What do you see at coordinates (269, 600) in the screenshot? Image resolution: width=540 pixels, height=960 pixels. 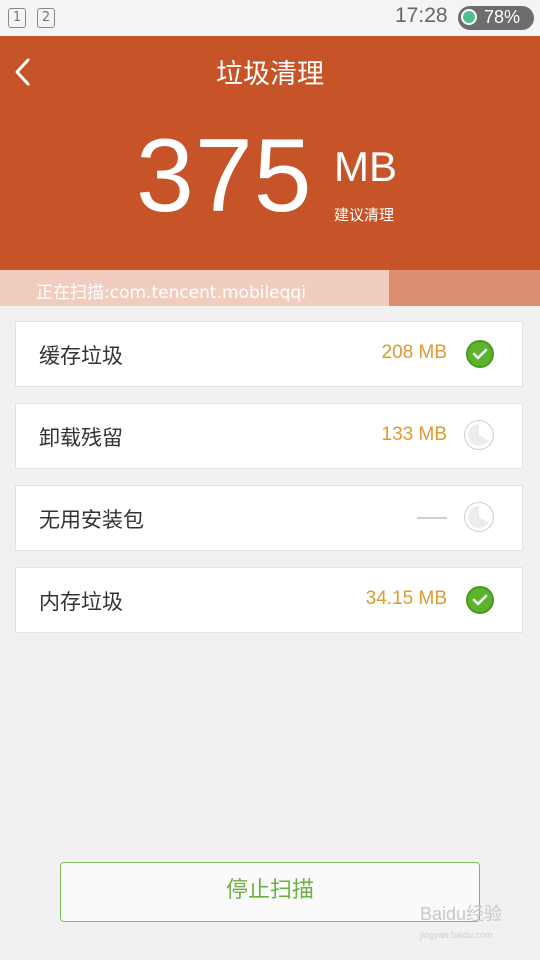 I see `list-item-memory-junk: 内存垃圾 34.15 MB` at bounding box center [269, 600].